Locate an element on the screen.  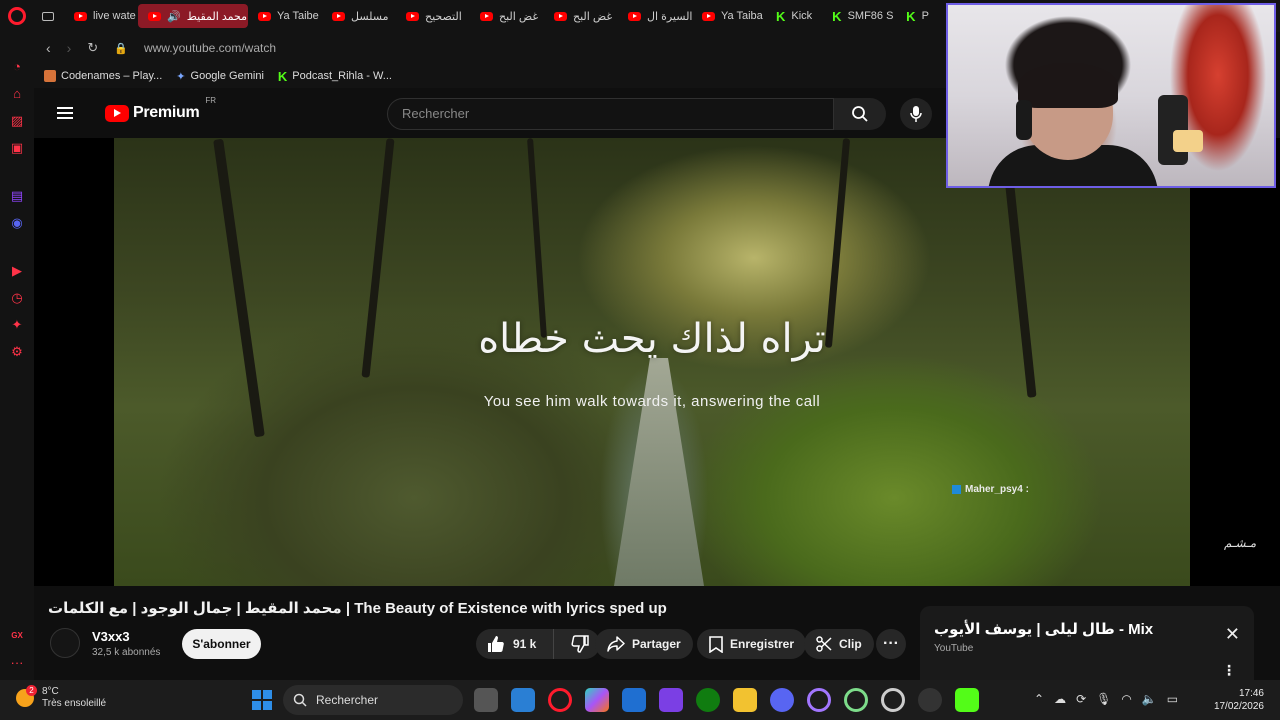
obs-icon is located at coordinates (930, 700).